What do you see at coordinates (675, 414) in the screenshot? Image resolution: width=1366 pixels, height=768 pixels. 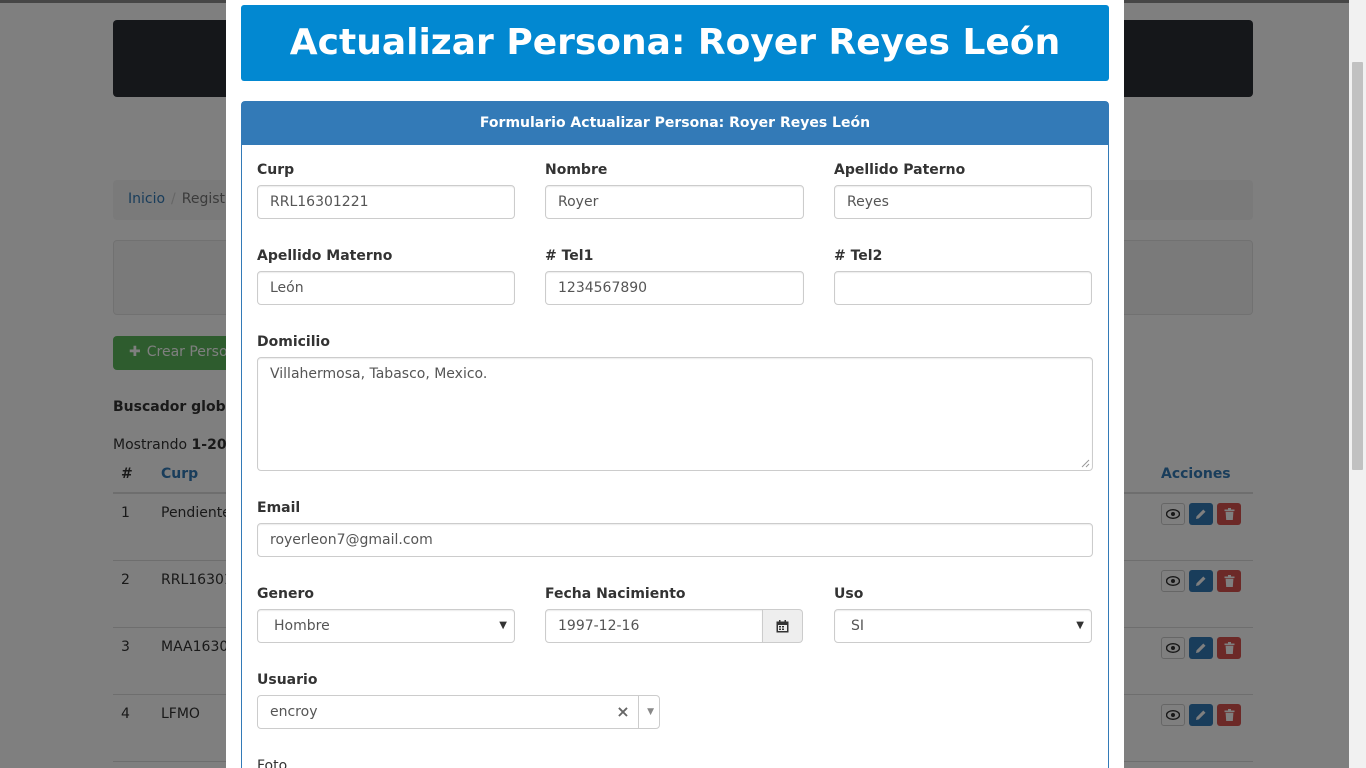 I see `domicilio-textarea: Villahermosa, Tabasco, Mexico.` at bounding box center [675, 414].